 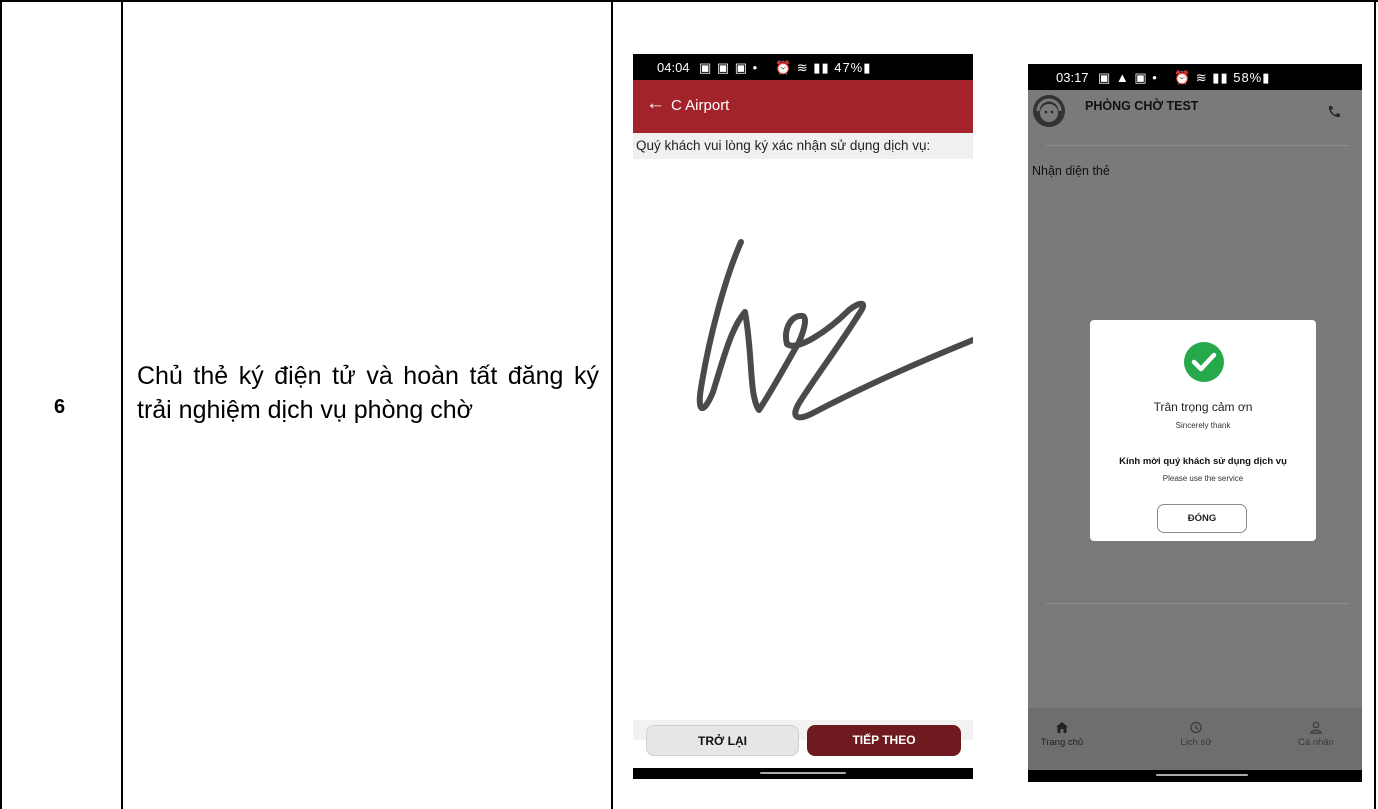 I want to click on room-name: PHÒNG CHỜ TEST, so click(x=1142, y=106).